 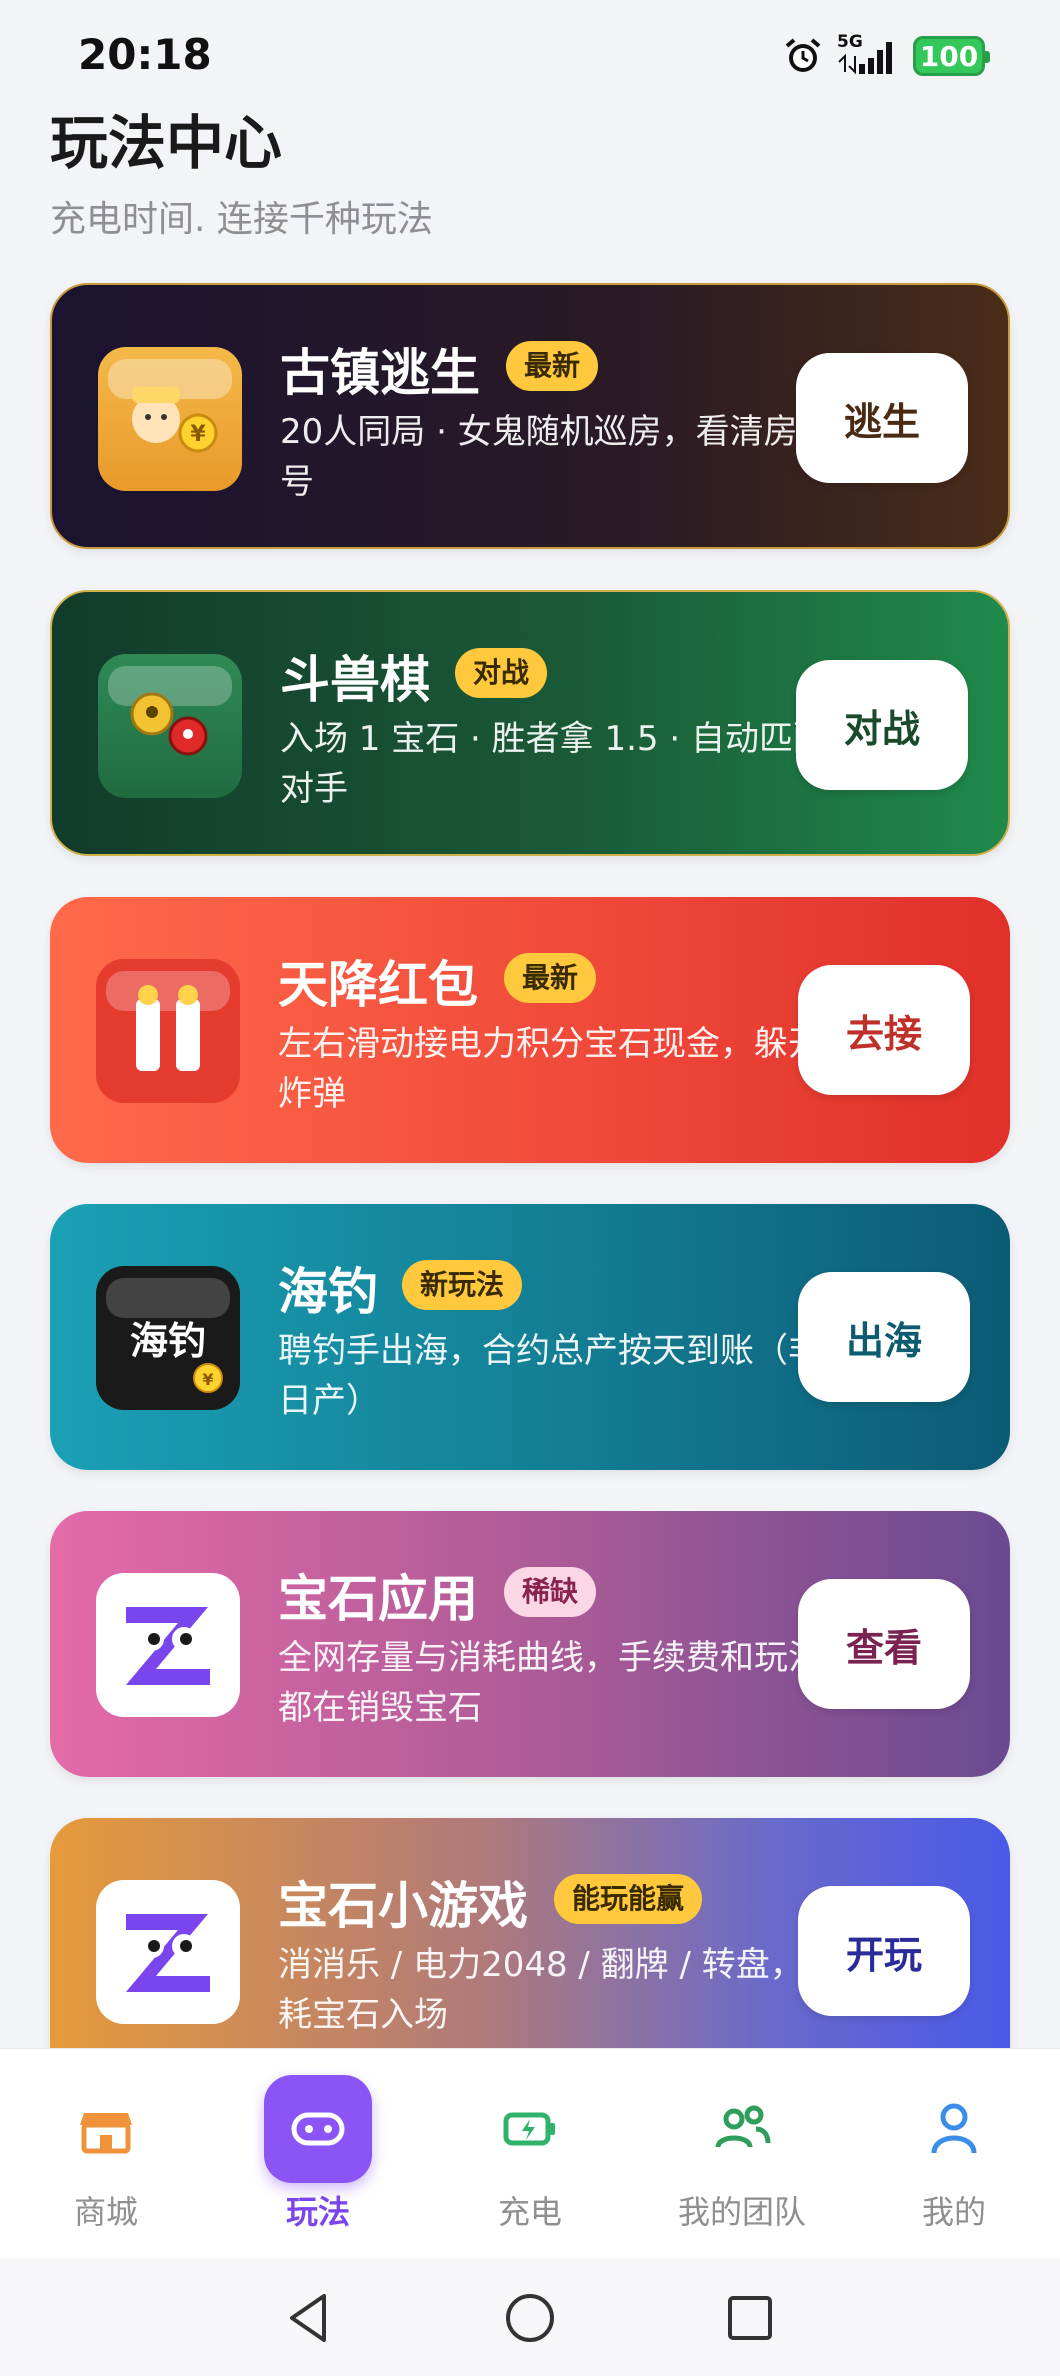 I want to click on card-title: 天降红包, so click(x=378, y=985).